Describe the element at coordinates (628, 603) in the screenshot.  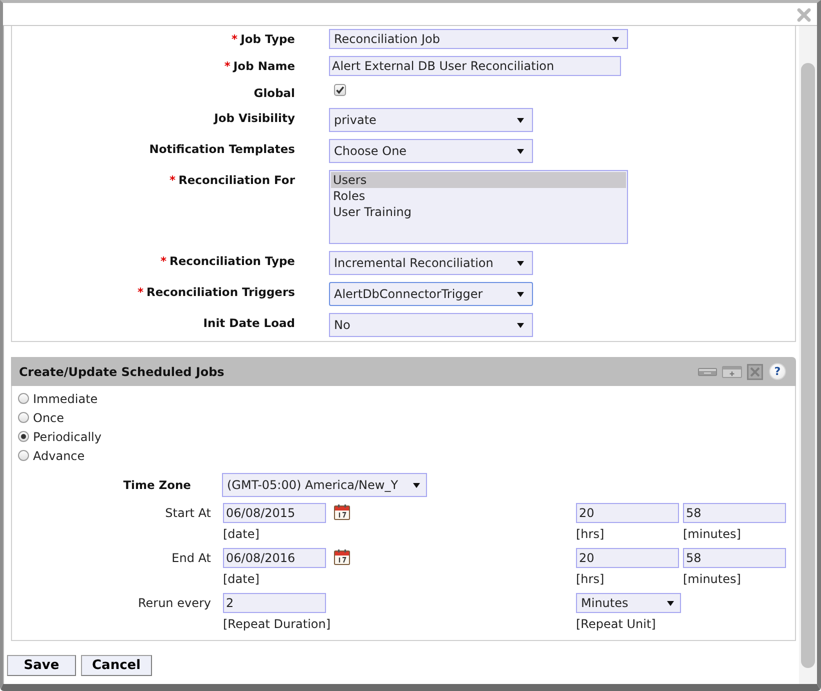
I see `select-field: Minutes` at that location.